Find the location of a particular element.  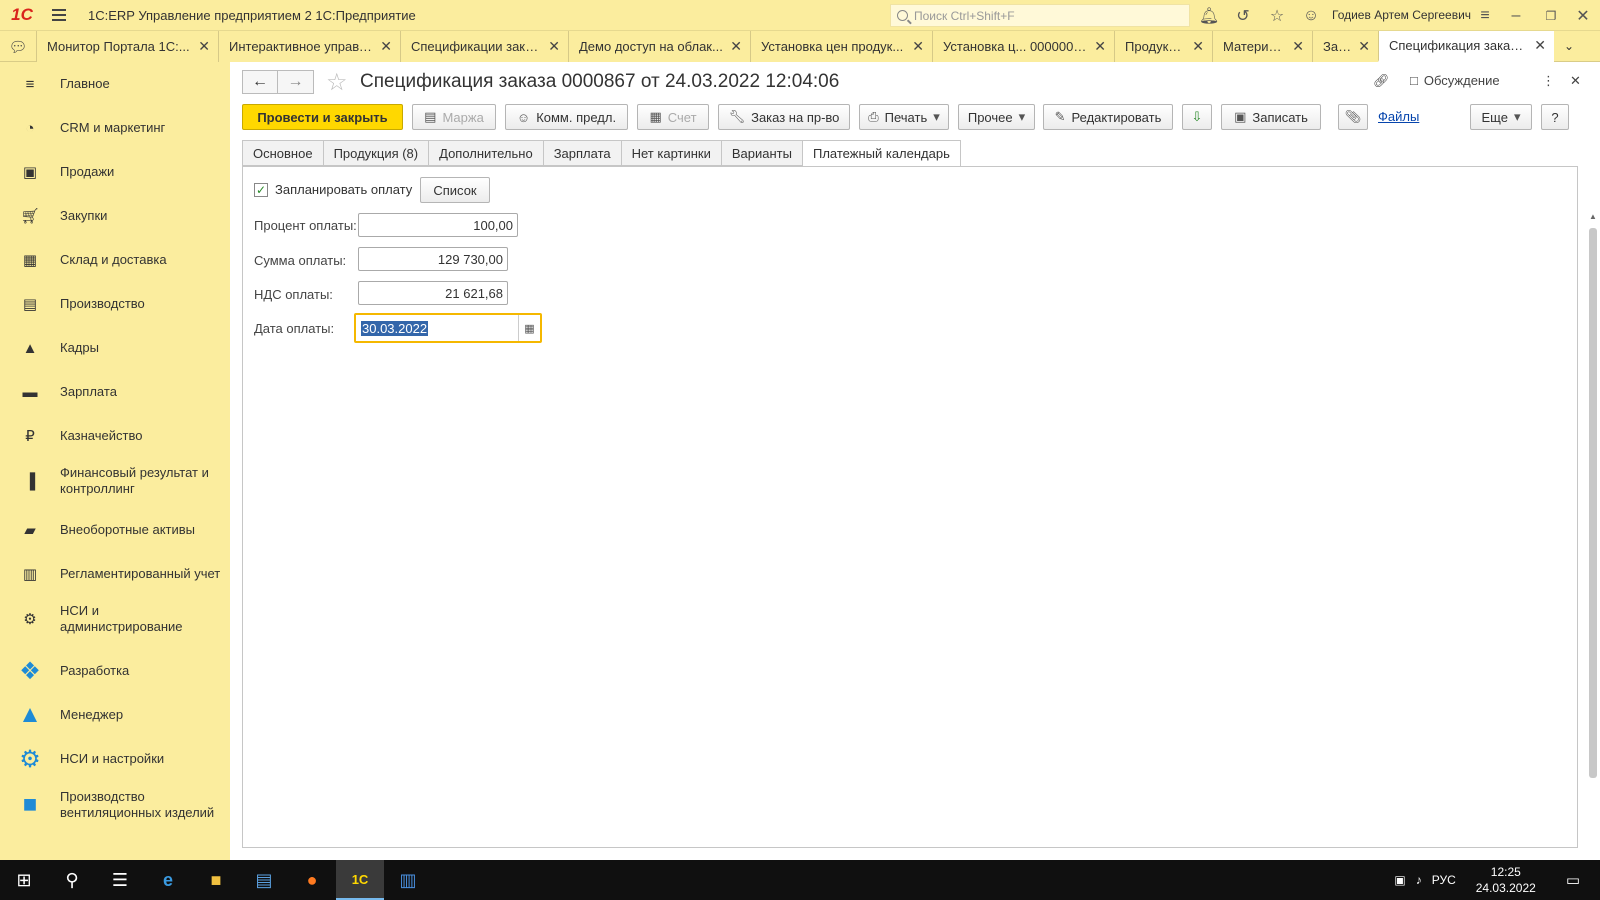

production-order-button: 🔧︎ Заказ на пр-во is located at coordinates (784, 117).